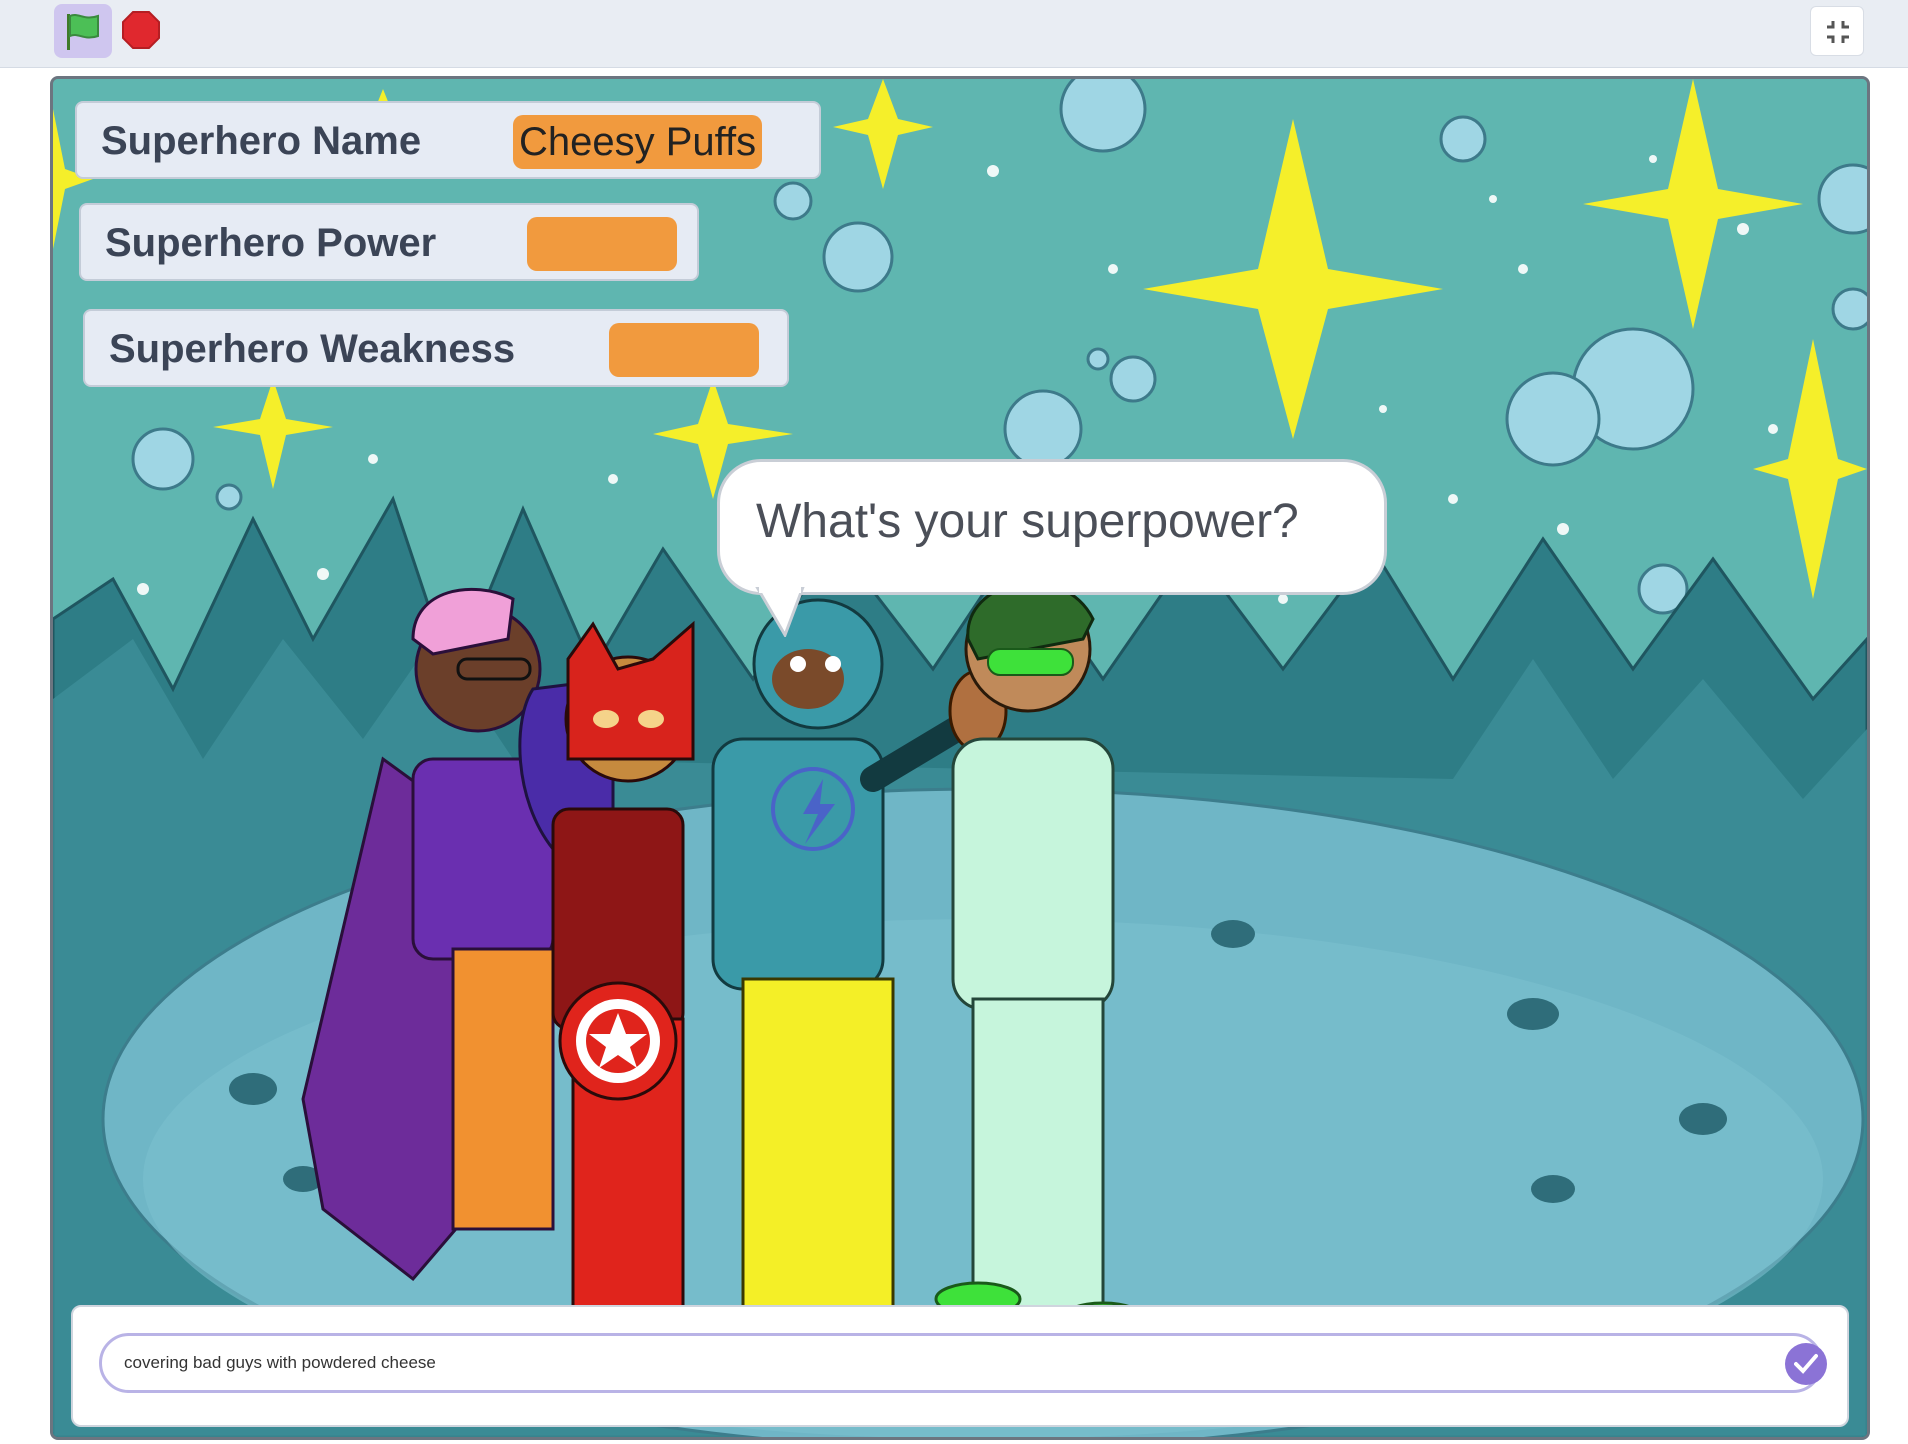  Describe the element at coordinates (448, 140) in the screenshot. I see `monitor-superhero-name: Superhero Name Cheesy Puffs` at that location.